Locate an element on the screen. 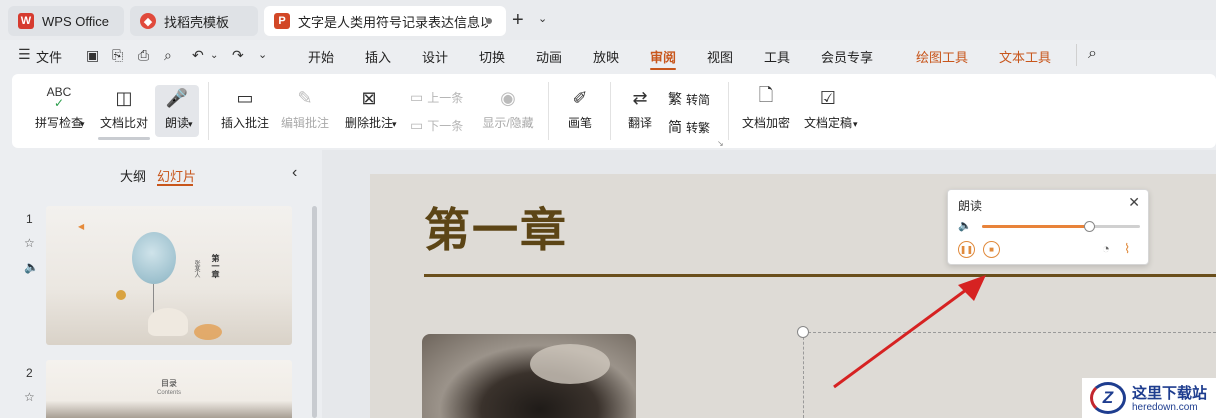  spellcheck-icon: ABC ✓ is located at coordinates (59, 97).